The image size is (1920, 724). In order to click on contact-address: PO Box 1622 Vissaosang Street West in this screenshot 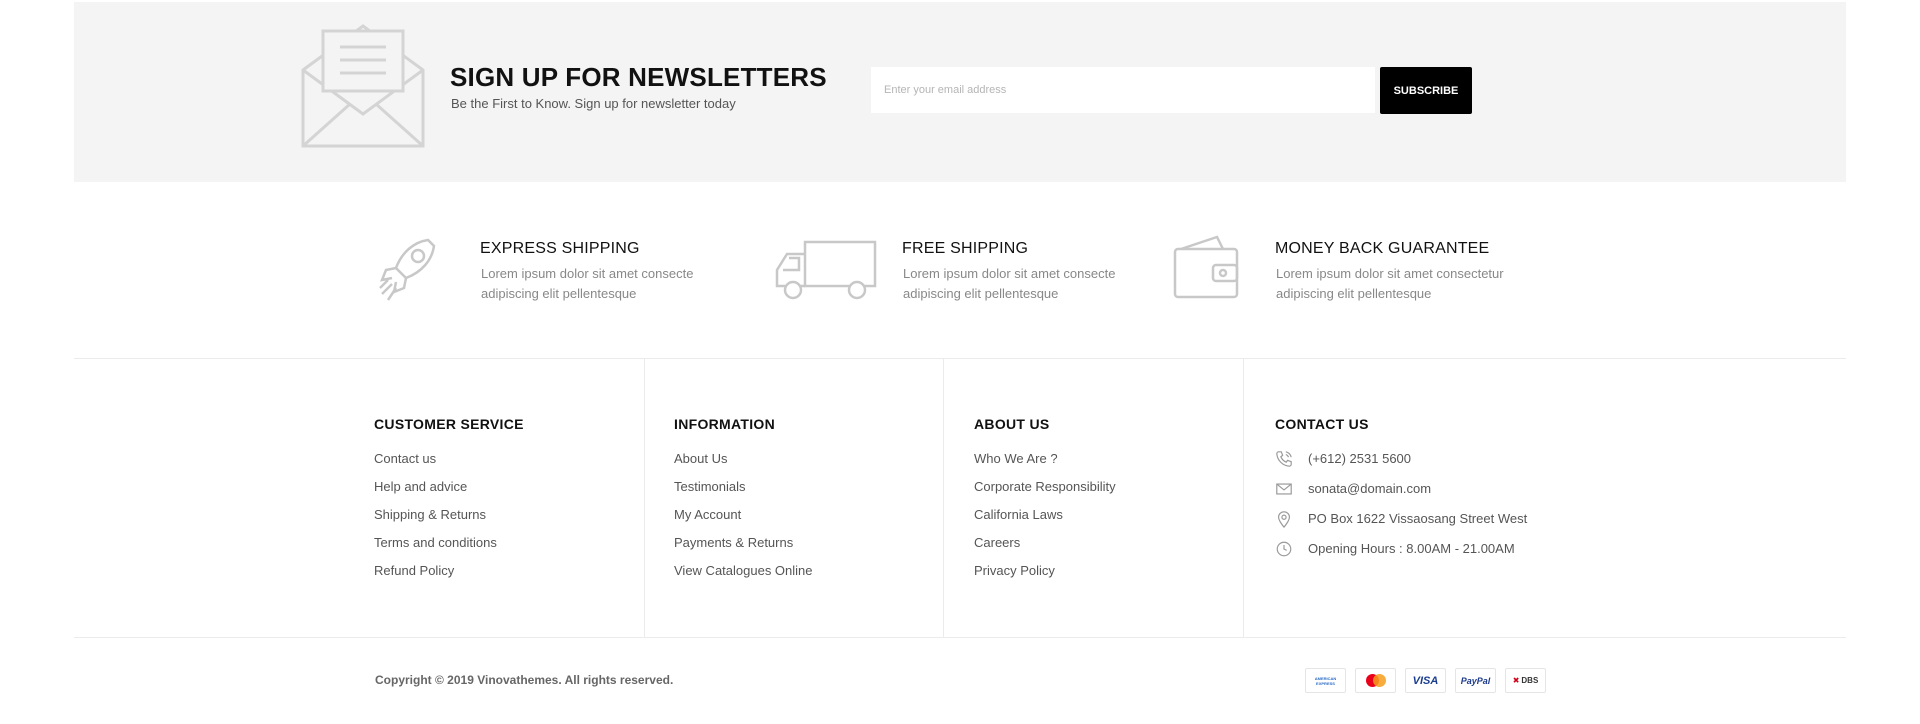, I will do `click(1401, 526)`.